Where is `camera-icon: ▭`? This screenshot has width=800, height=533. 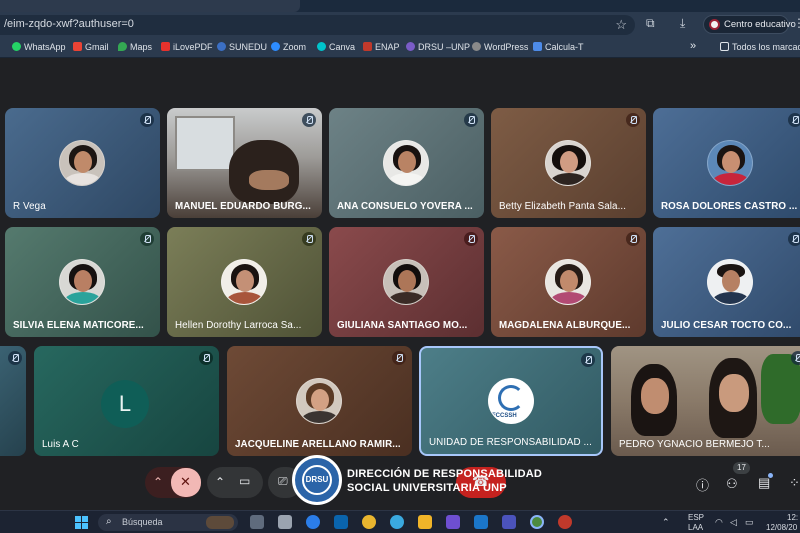
camera-icon: ▭ is located at coordinates (244, 481).